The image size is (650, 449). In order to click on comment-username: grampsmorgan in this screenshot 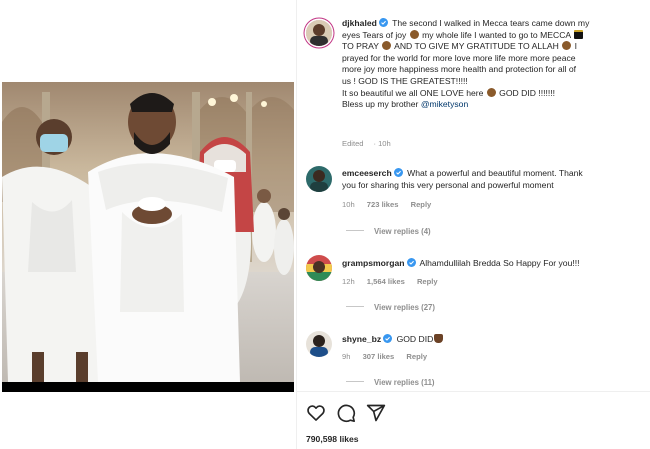, I will do `click(373, 263)`.